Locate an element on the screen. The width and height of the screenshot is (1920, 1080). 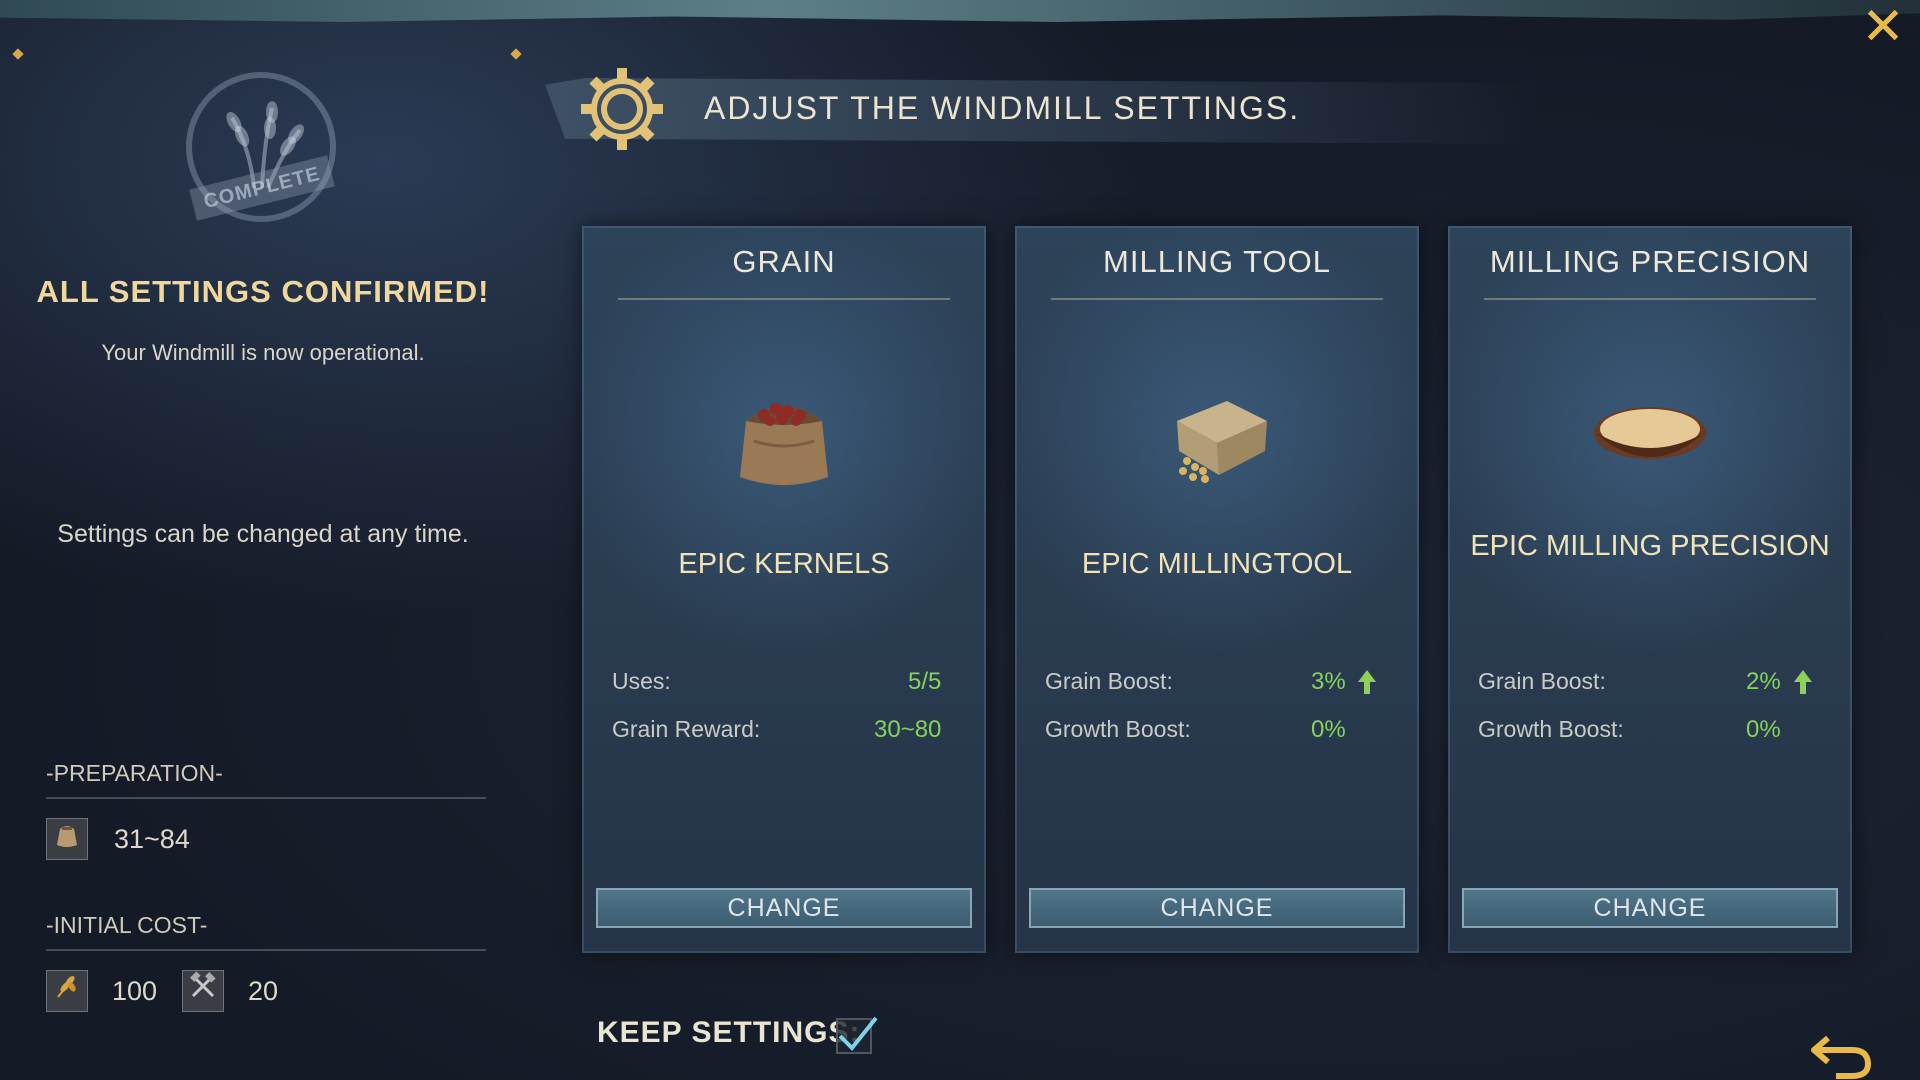
keep-settings-checkbox is located at coordinates (857, 1035).